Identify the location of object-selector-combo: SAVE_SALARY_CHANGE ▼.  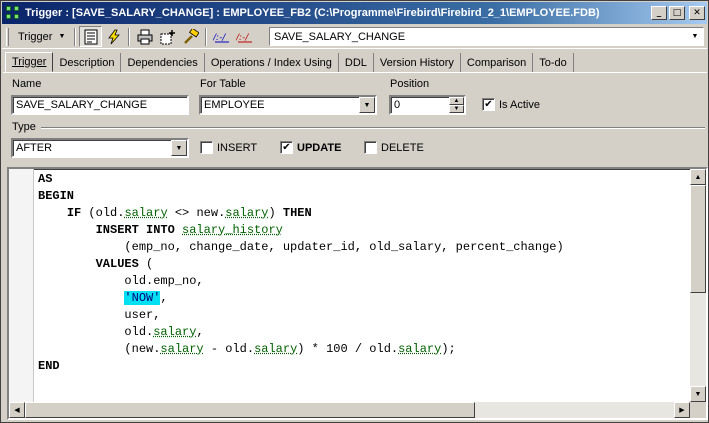
(486, 36).